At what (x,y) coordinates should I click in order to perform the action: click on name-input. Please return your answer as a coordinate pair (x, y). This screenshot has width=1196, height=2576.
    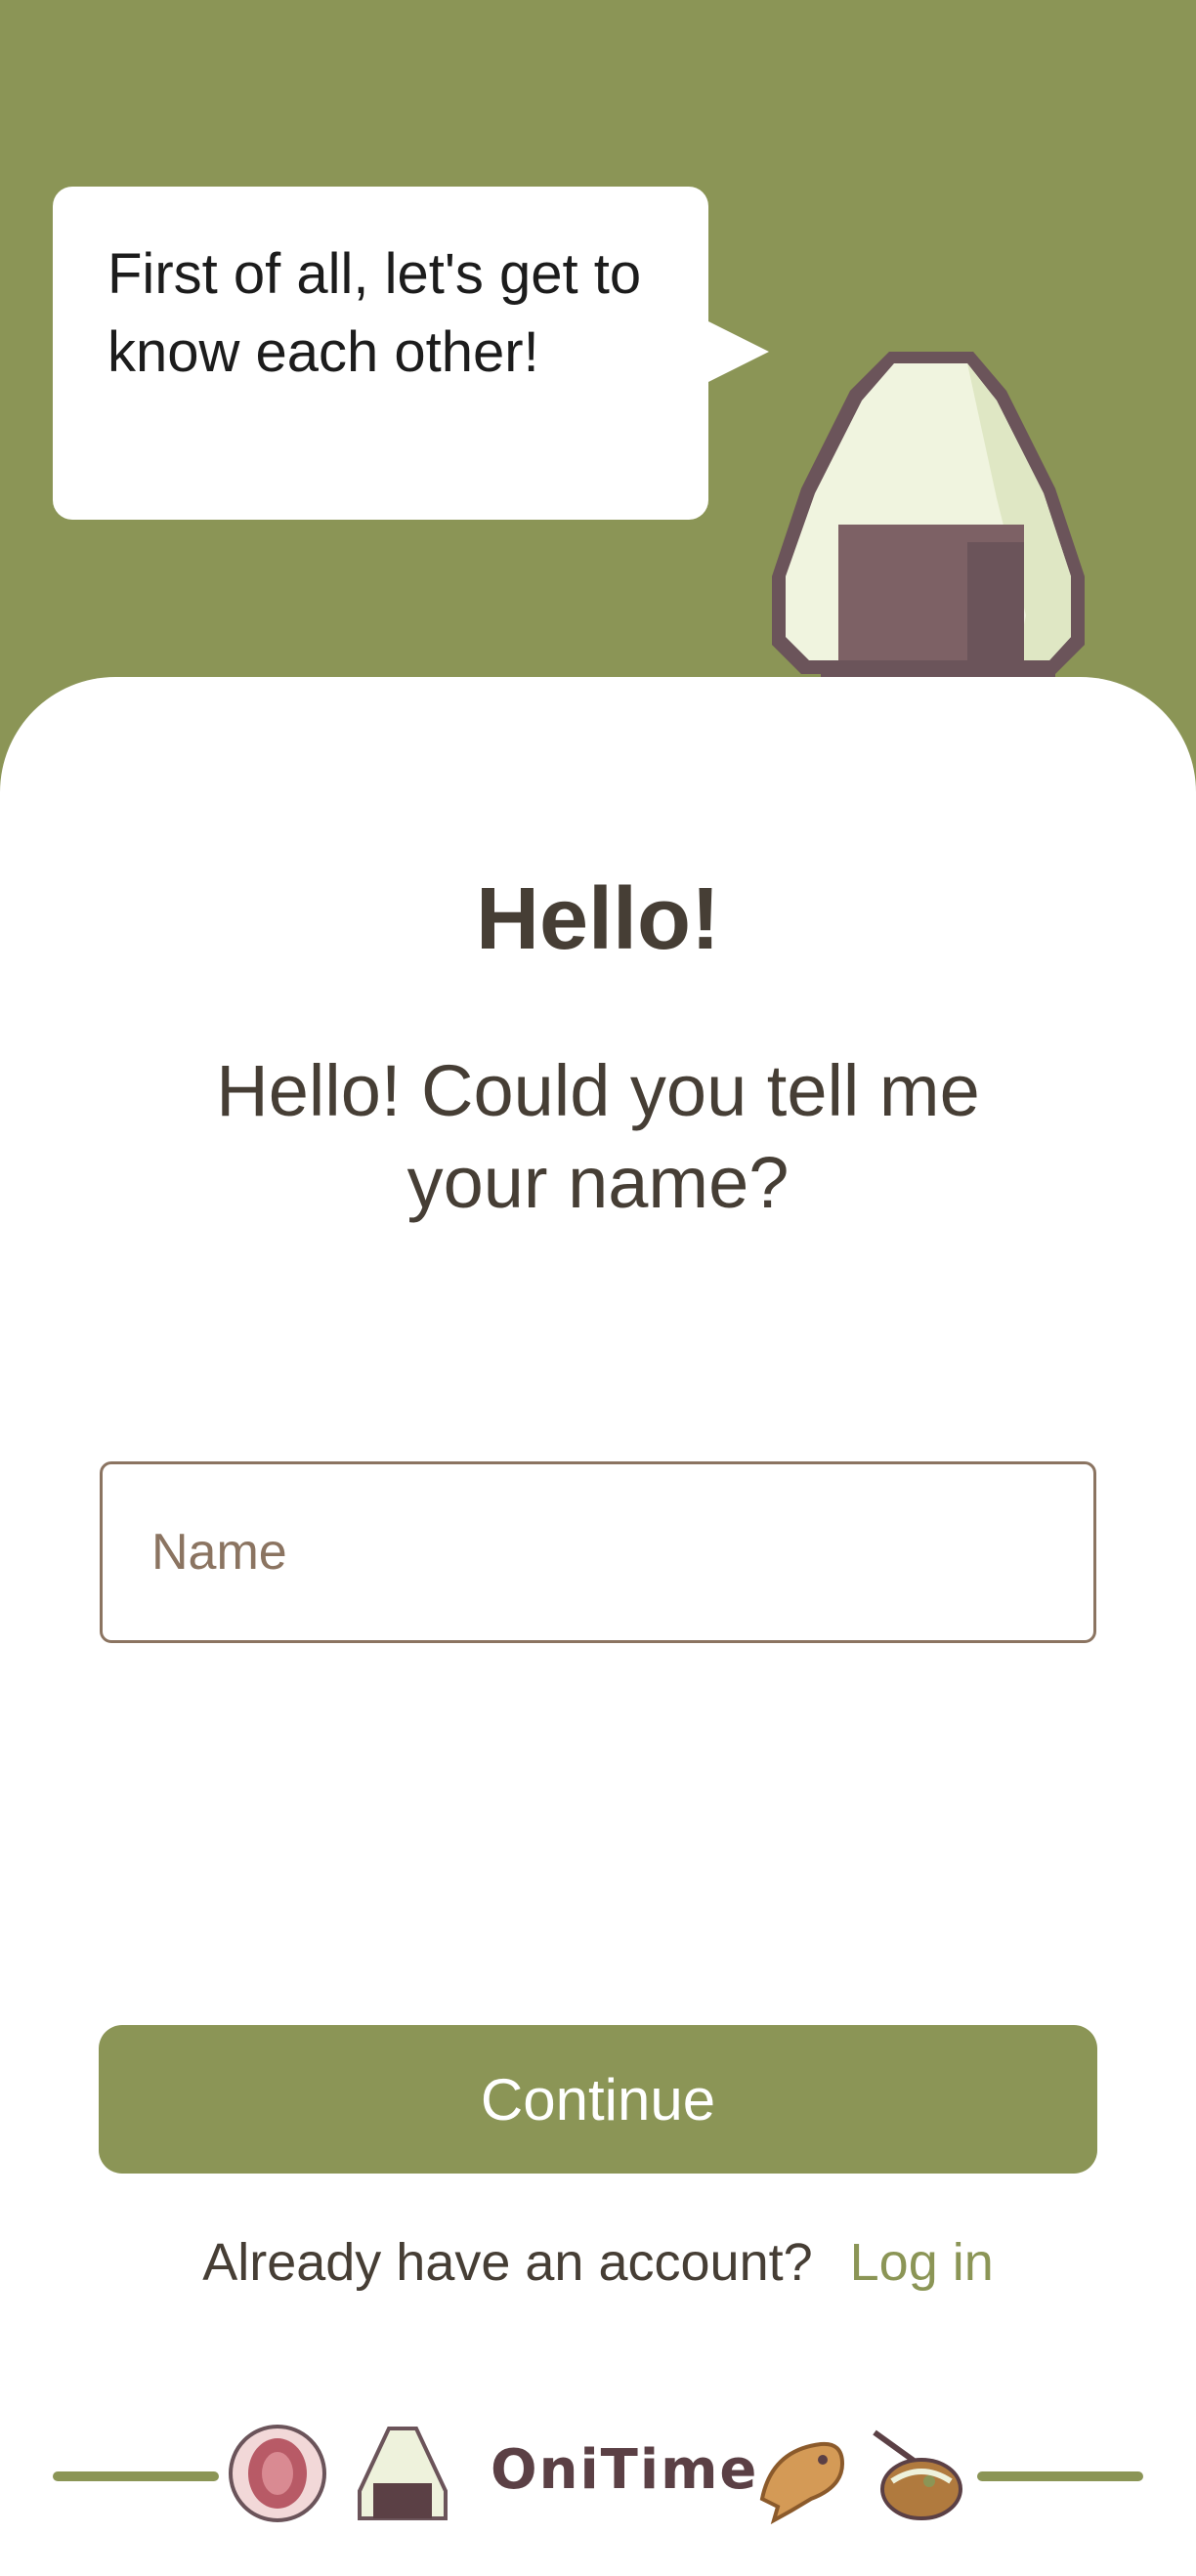
    Looking at the image, I should click on (598, 1552).